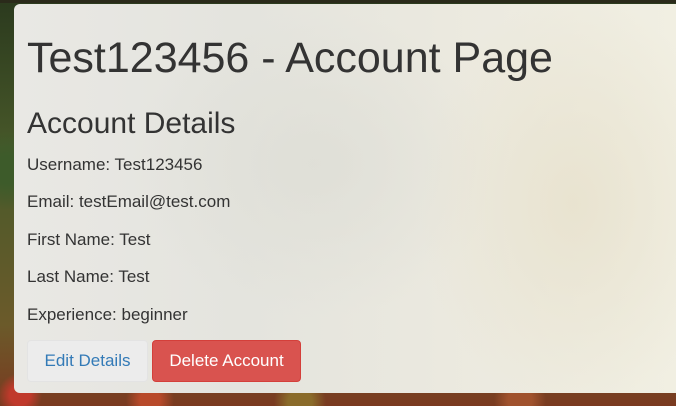 This screenshot has height=406, width=676. Describe the element at coordinates (115, 164) in the screenshot. I see `username-line: Username: Test123456` at that location.